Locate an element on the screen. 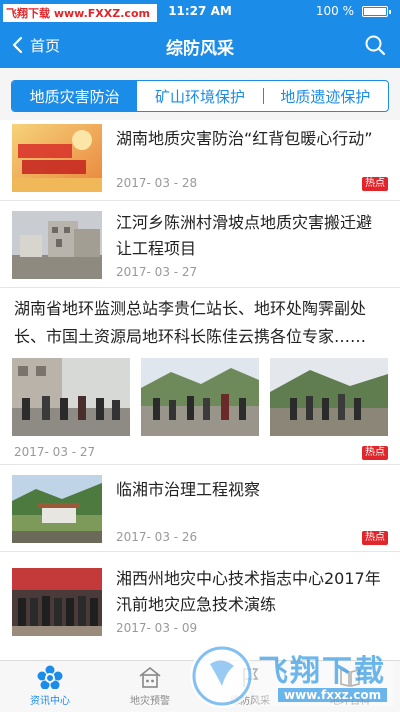 Image resolution: width=400 pixels, height=712 pixels. category-tabs: 地质灾害防治 矿山环境保护 地质遗迹保护 is located at coordinates (200, 96).